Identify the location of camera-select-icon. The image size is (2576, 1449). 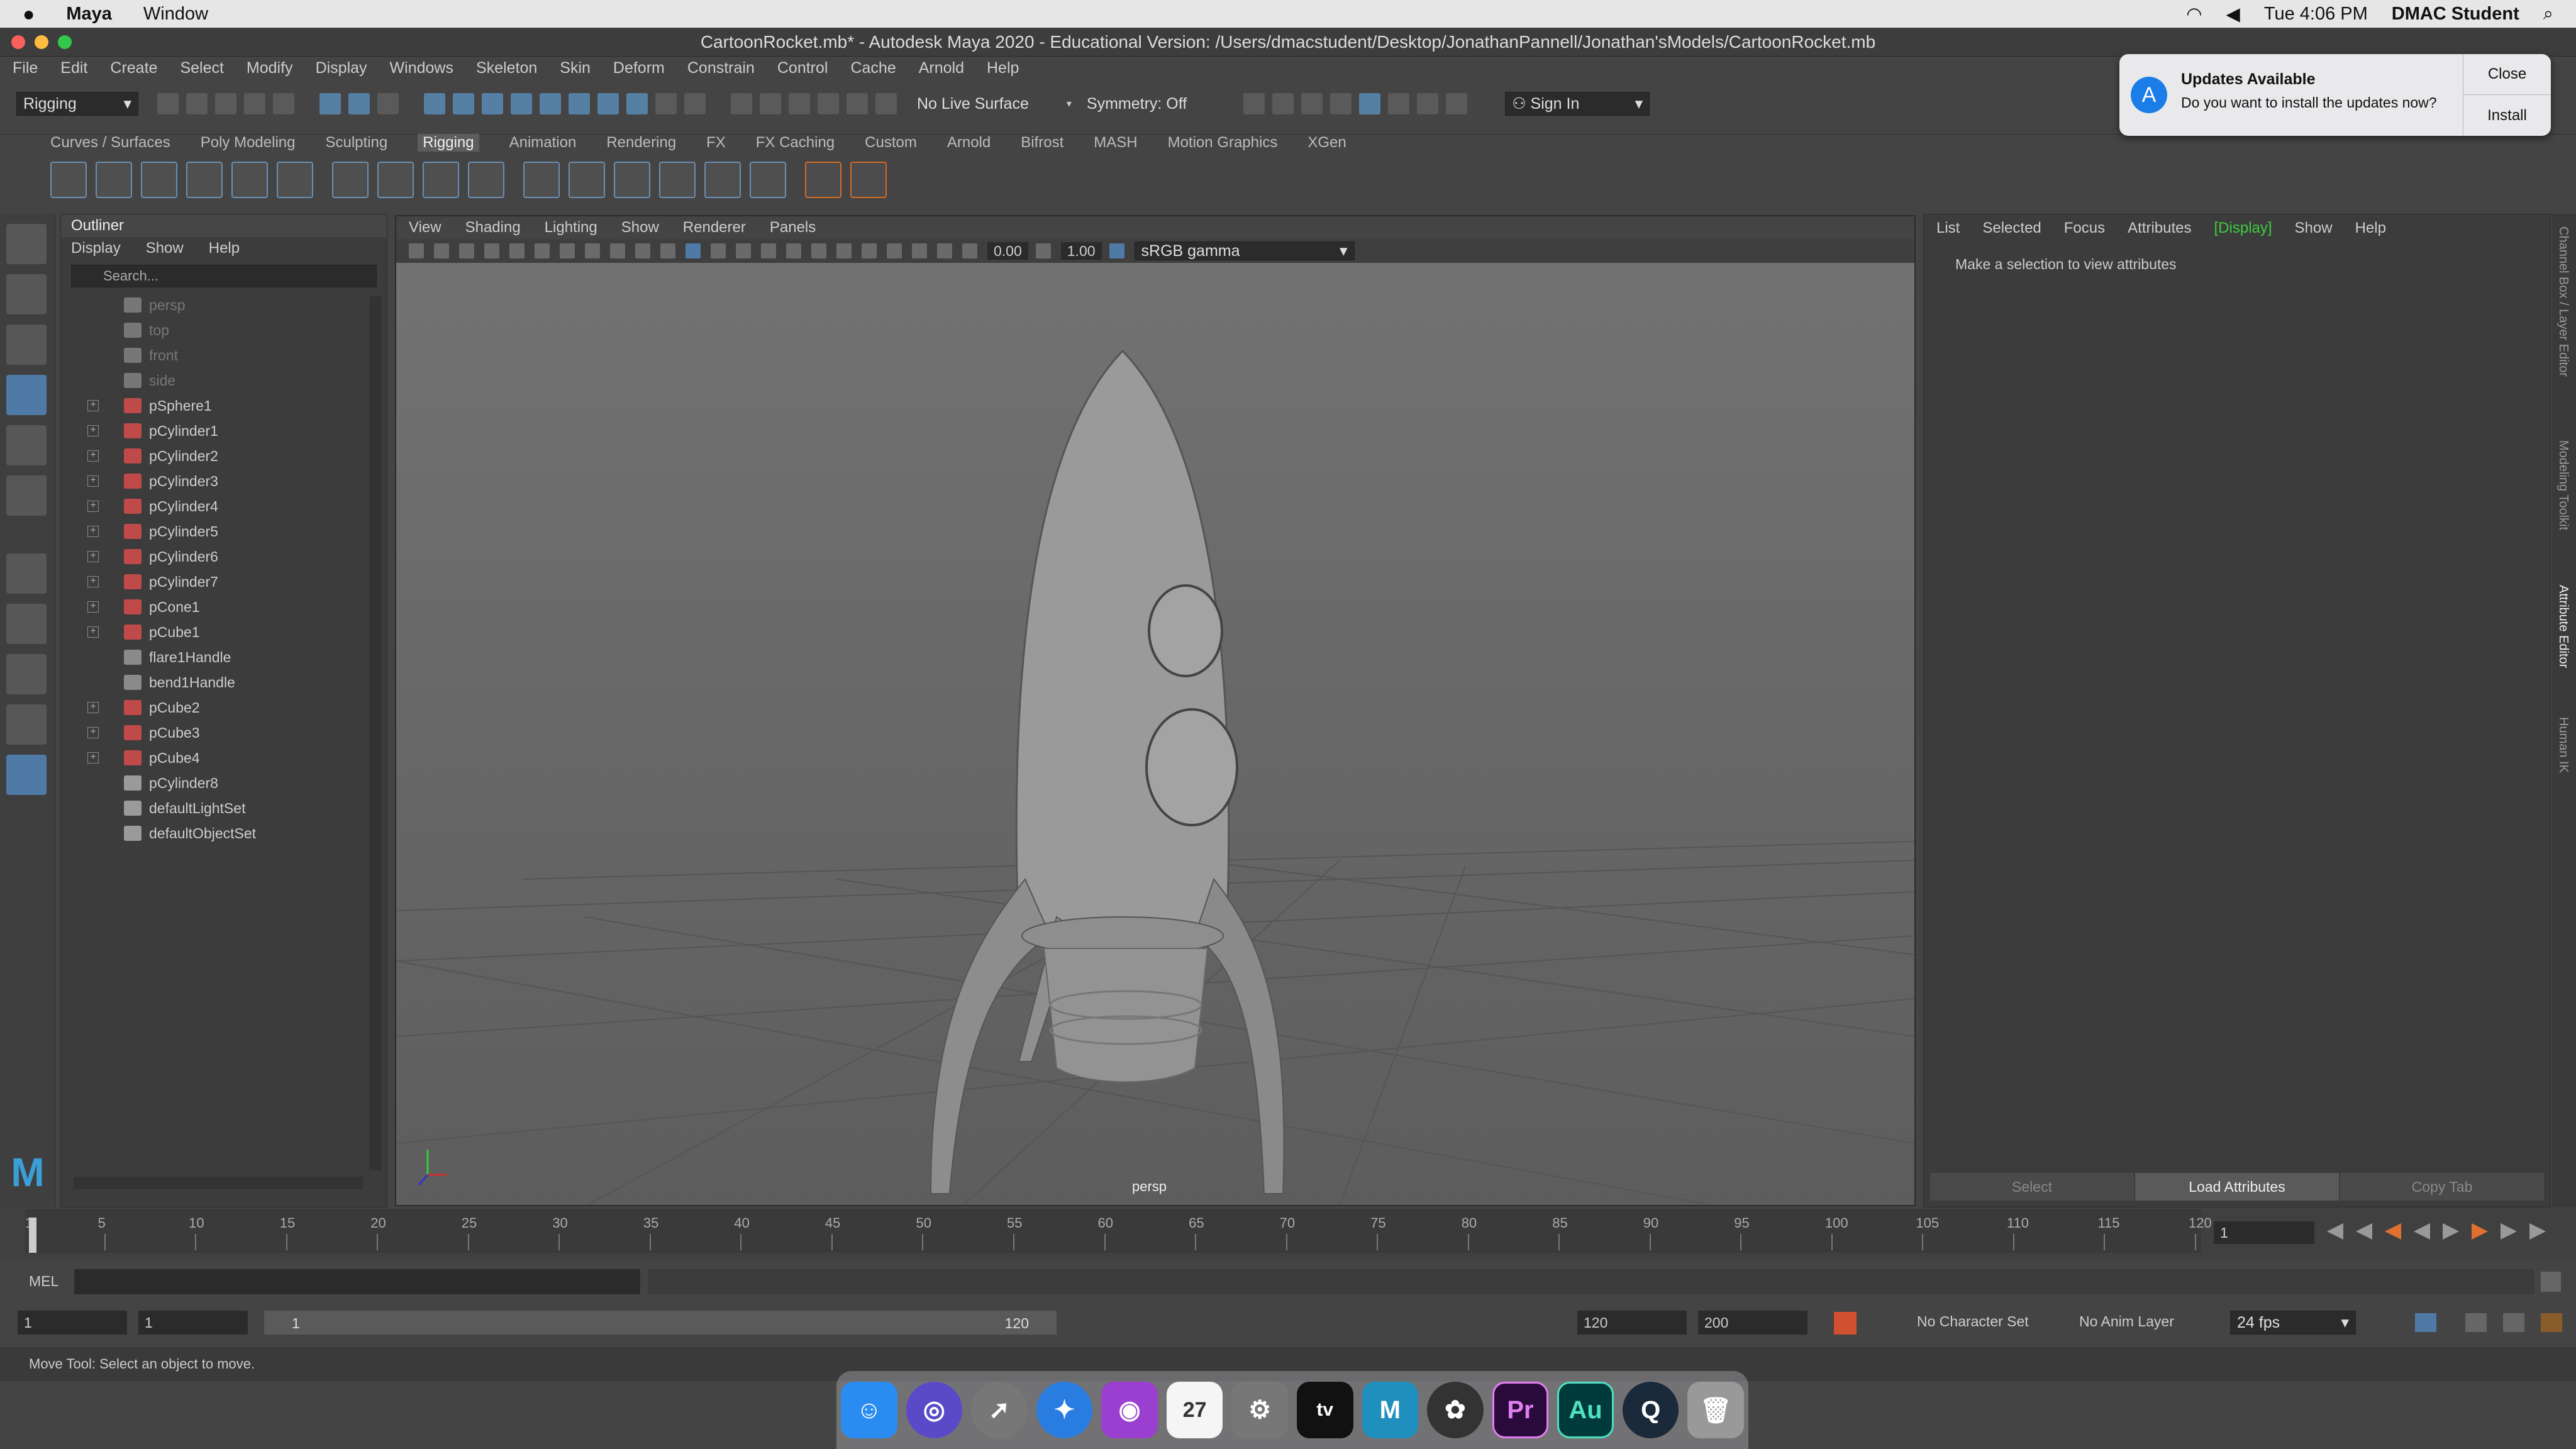
(416, 250).